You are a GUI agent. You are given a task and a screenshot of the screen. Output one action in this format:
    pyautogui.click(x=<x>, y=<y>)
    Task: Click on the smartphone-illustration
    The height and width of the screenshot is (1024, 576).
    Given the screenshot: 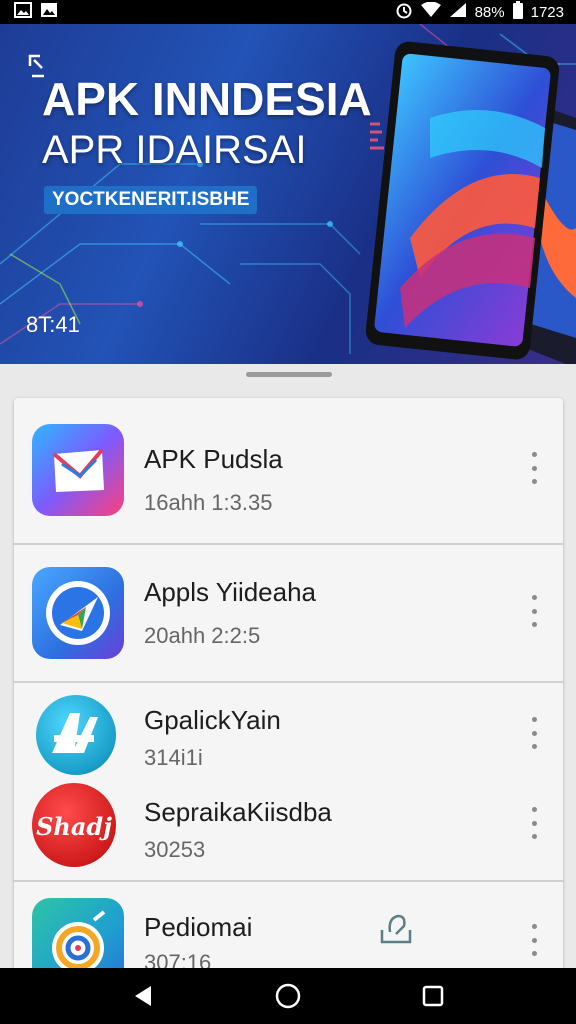 What is the action you would take?
    pyautogui.click(x=470, y=202)
    